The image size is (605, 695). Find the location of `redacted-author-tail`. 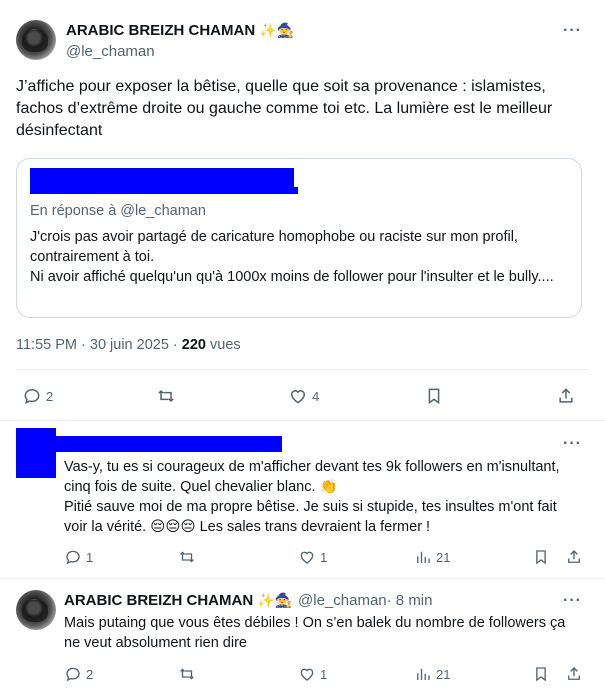

redacted-author-tail is located at coordinates (164, 190).